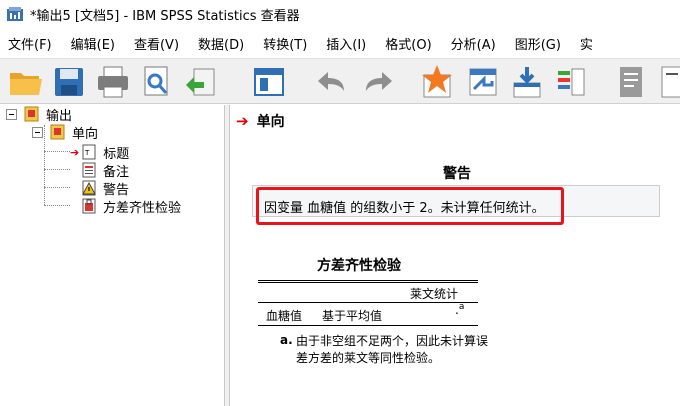  I want to click on menu-utilities: 实, so click(588, 43).